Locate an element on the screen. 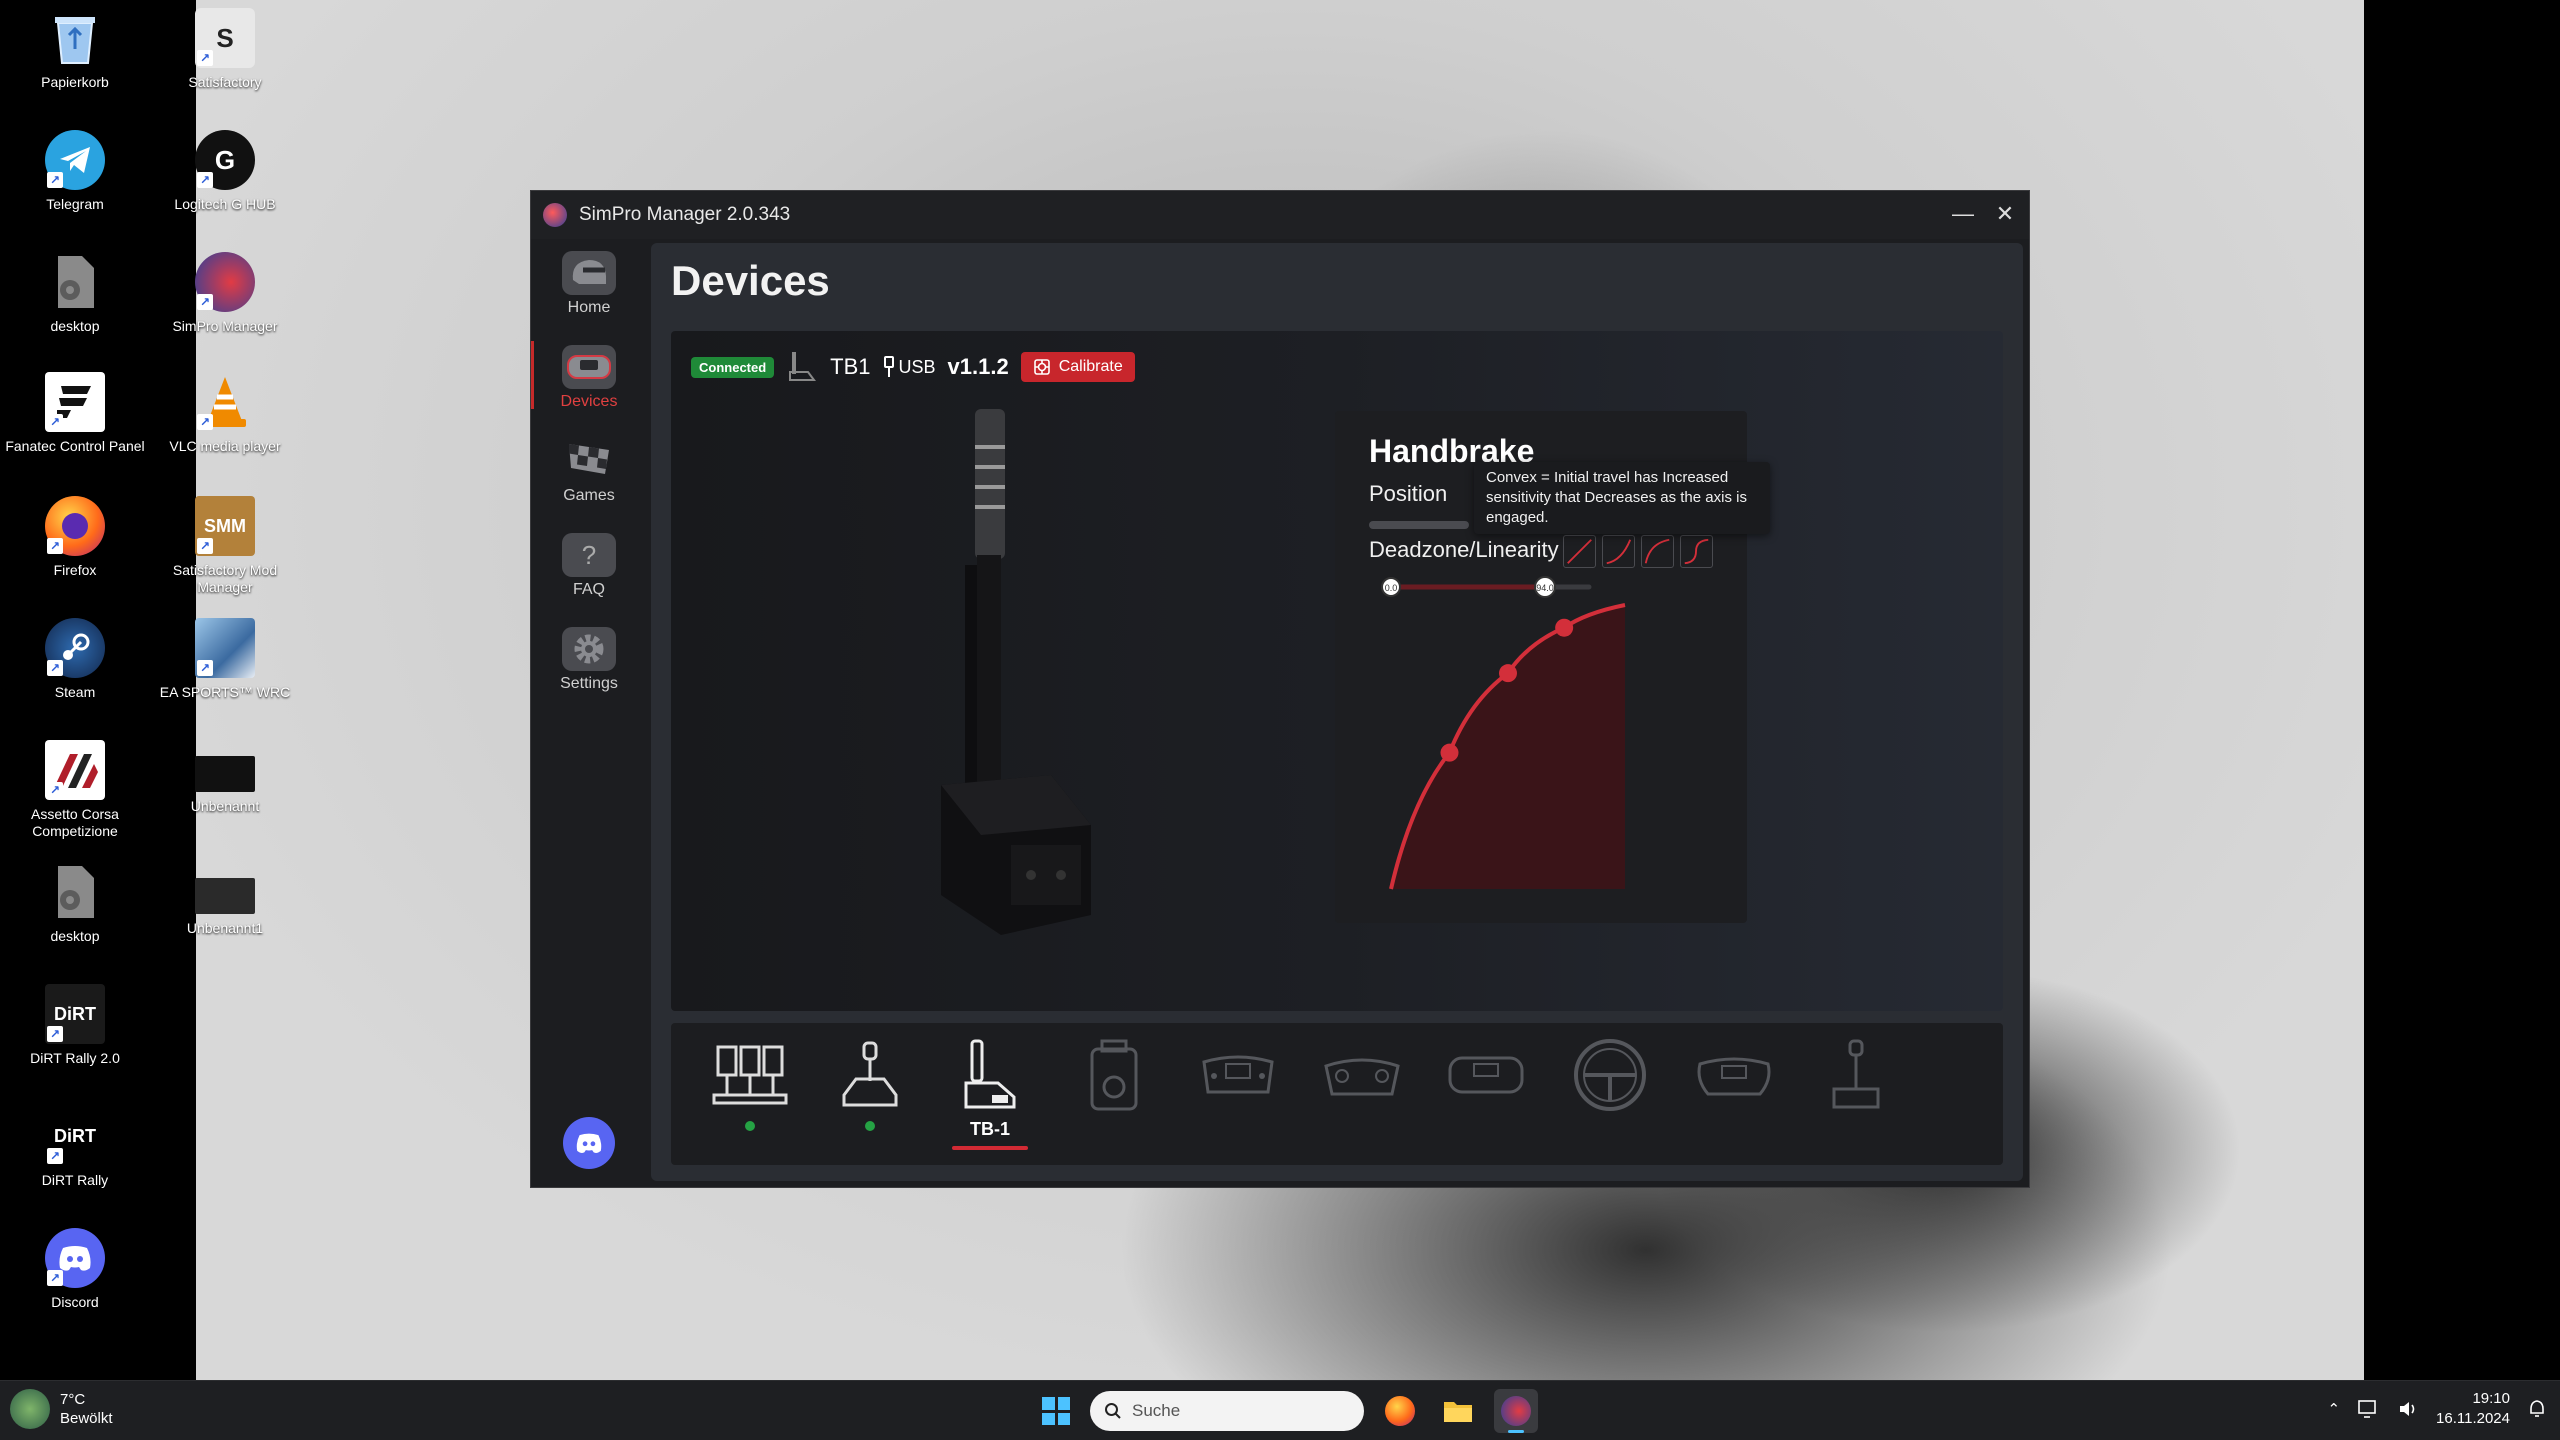 The width and height of the screenshot is (2560, 1440). device-tile-joystick is located at coordinates (1856, 1093).